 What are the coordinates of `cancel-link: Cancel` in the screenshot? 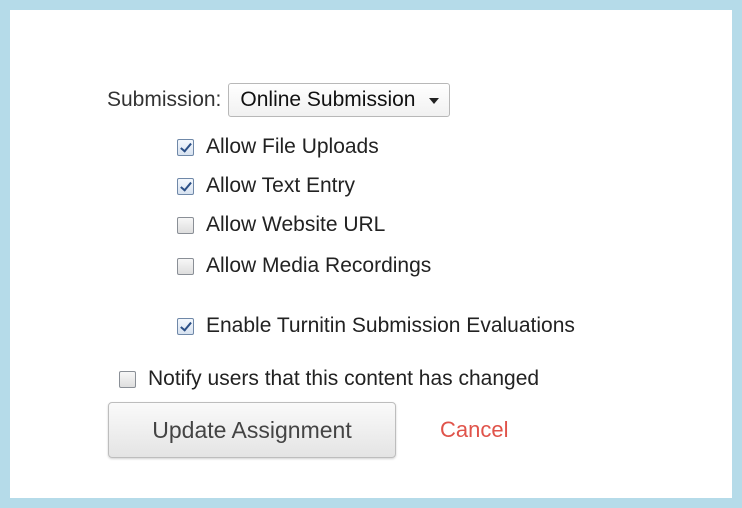 It's located at (474, 430).